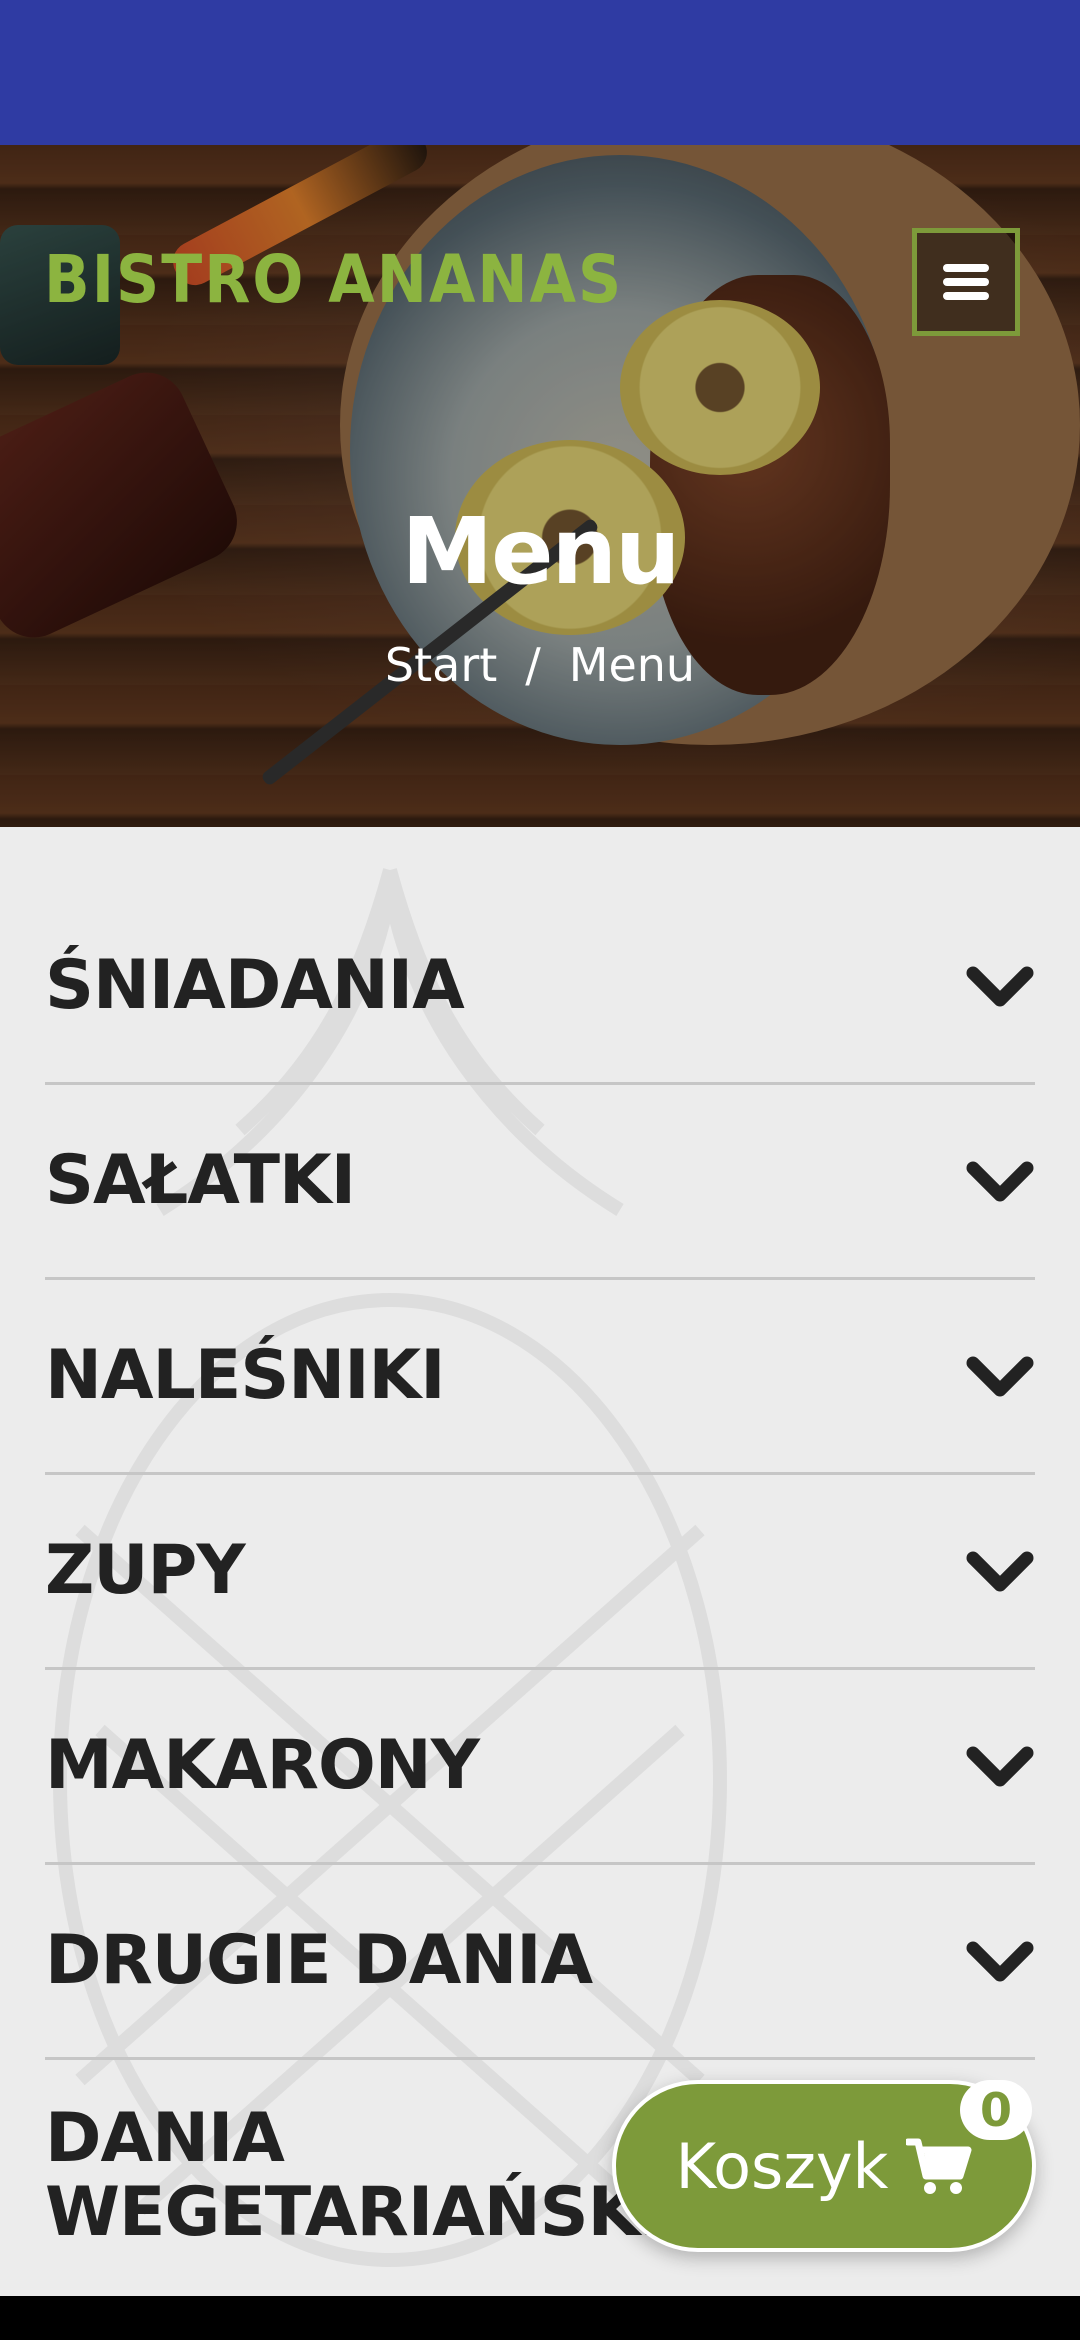 Image resolution: width=1080 pixels, height=2340 pixels. I want to click on cart-icon, so click(939, 2166).